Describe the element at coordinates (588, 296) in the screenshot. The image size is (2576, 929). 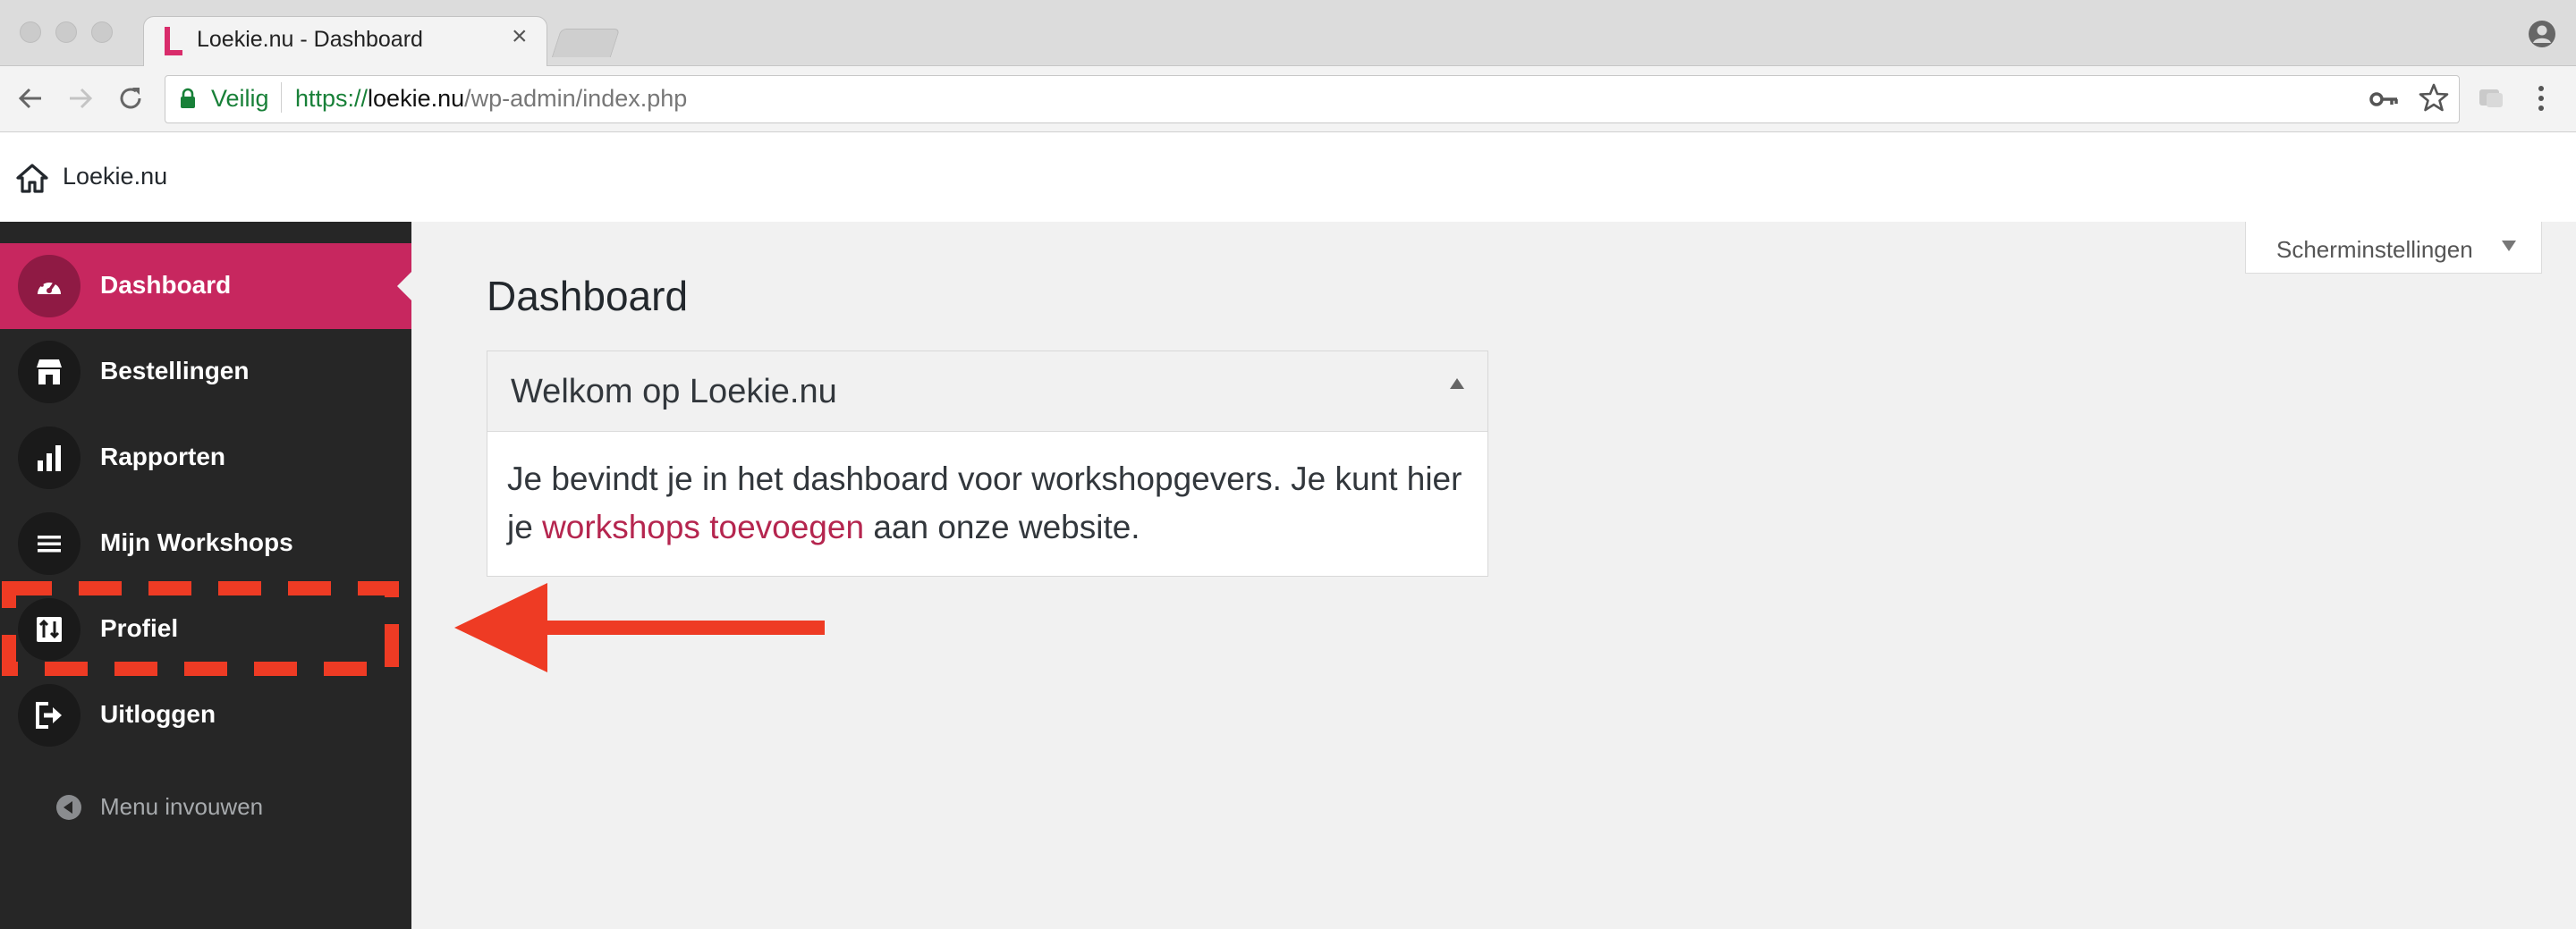
I see `page-title: Dashboard` at that location.